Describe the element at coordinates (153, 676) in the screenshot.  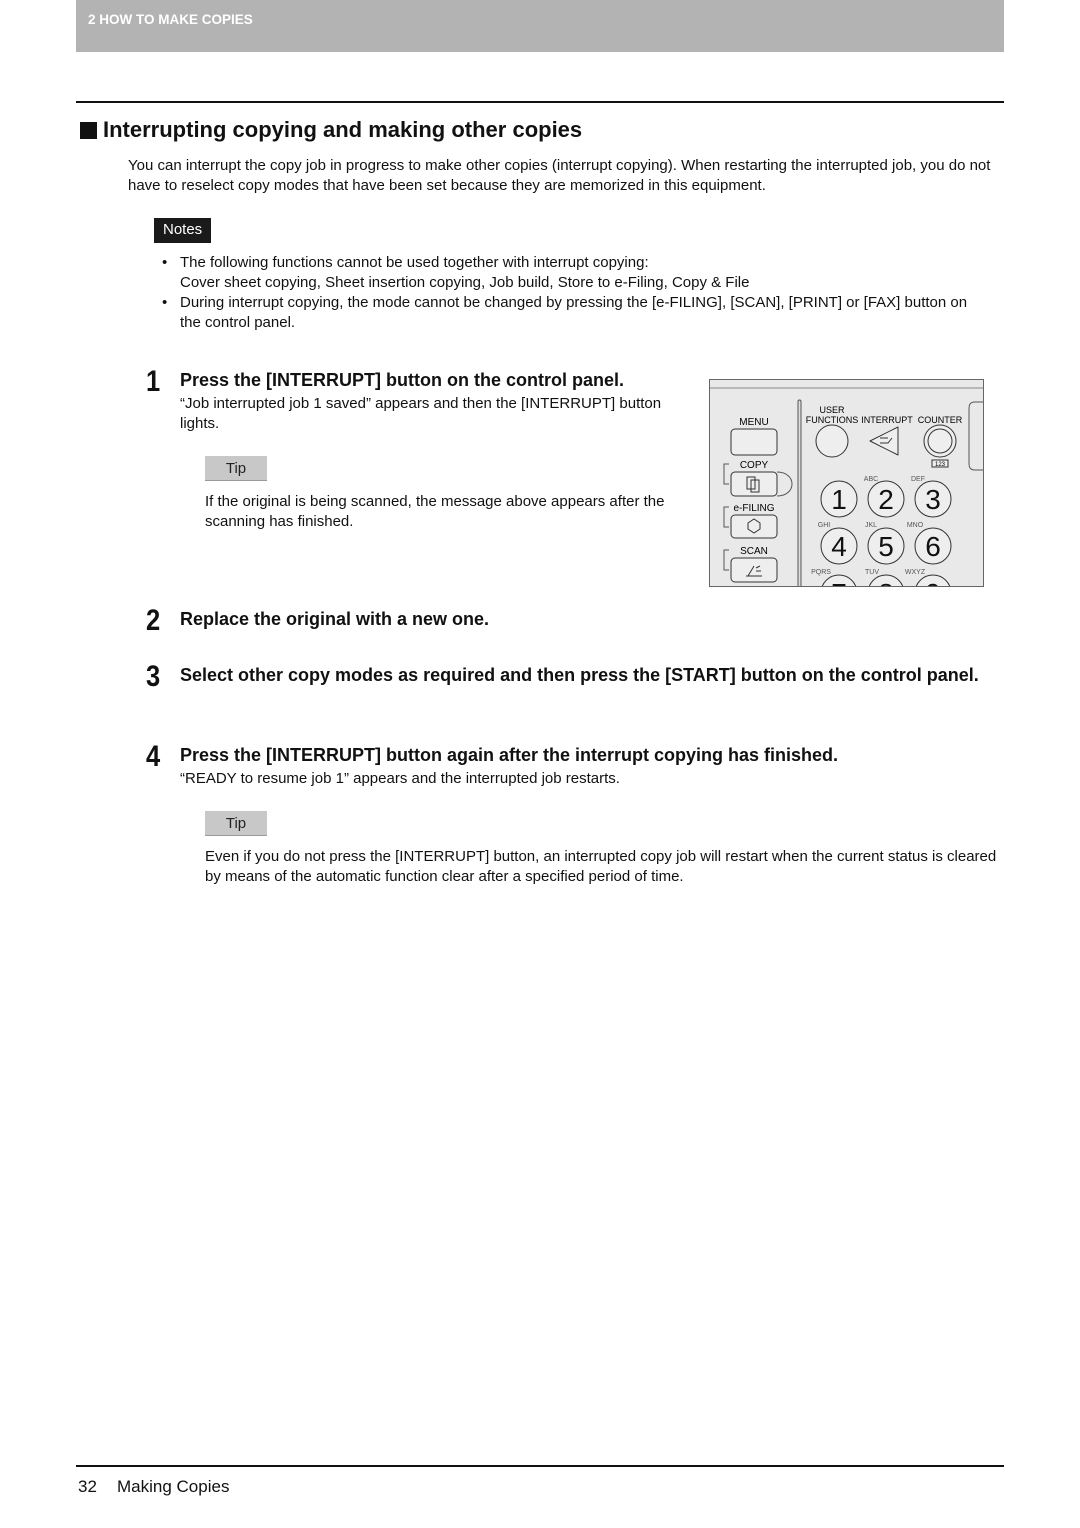
I see `step-number: 3` at that location.